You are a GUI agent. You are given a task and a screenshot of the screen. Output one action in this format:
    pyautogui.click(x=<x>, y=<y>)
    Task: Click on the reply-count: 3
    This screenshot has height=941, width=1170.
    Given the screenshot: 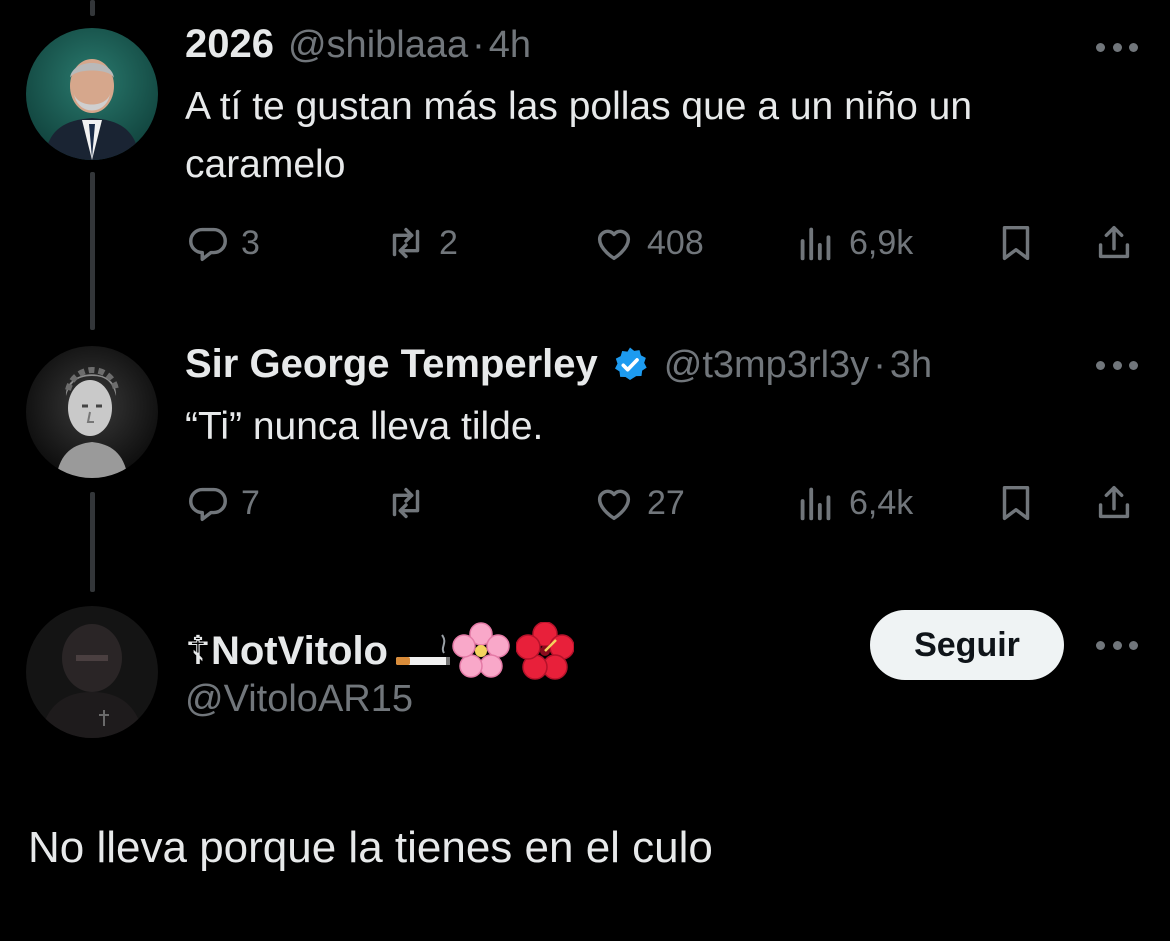 What is the action you would take?
    pyautogui.click(x=250, y=242)
    